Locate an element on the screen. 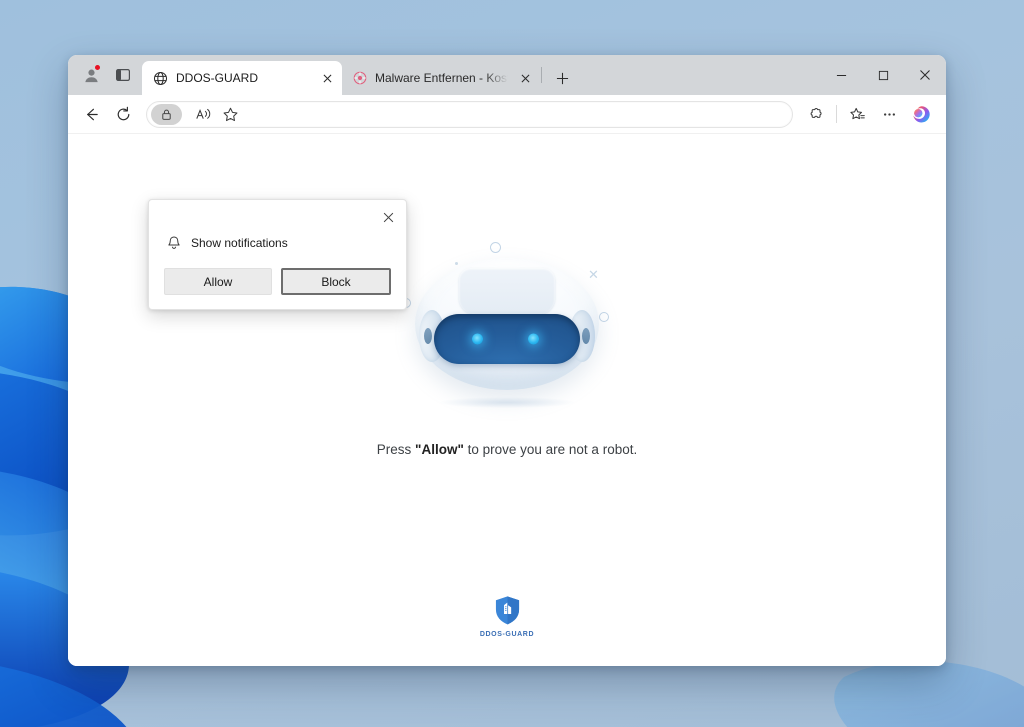 Image resolution: width=1024 pixels, height=727 pixels. settings-and-more-button is located at coordinates (889, 114).